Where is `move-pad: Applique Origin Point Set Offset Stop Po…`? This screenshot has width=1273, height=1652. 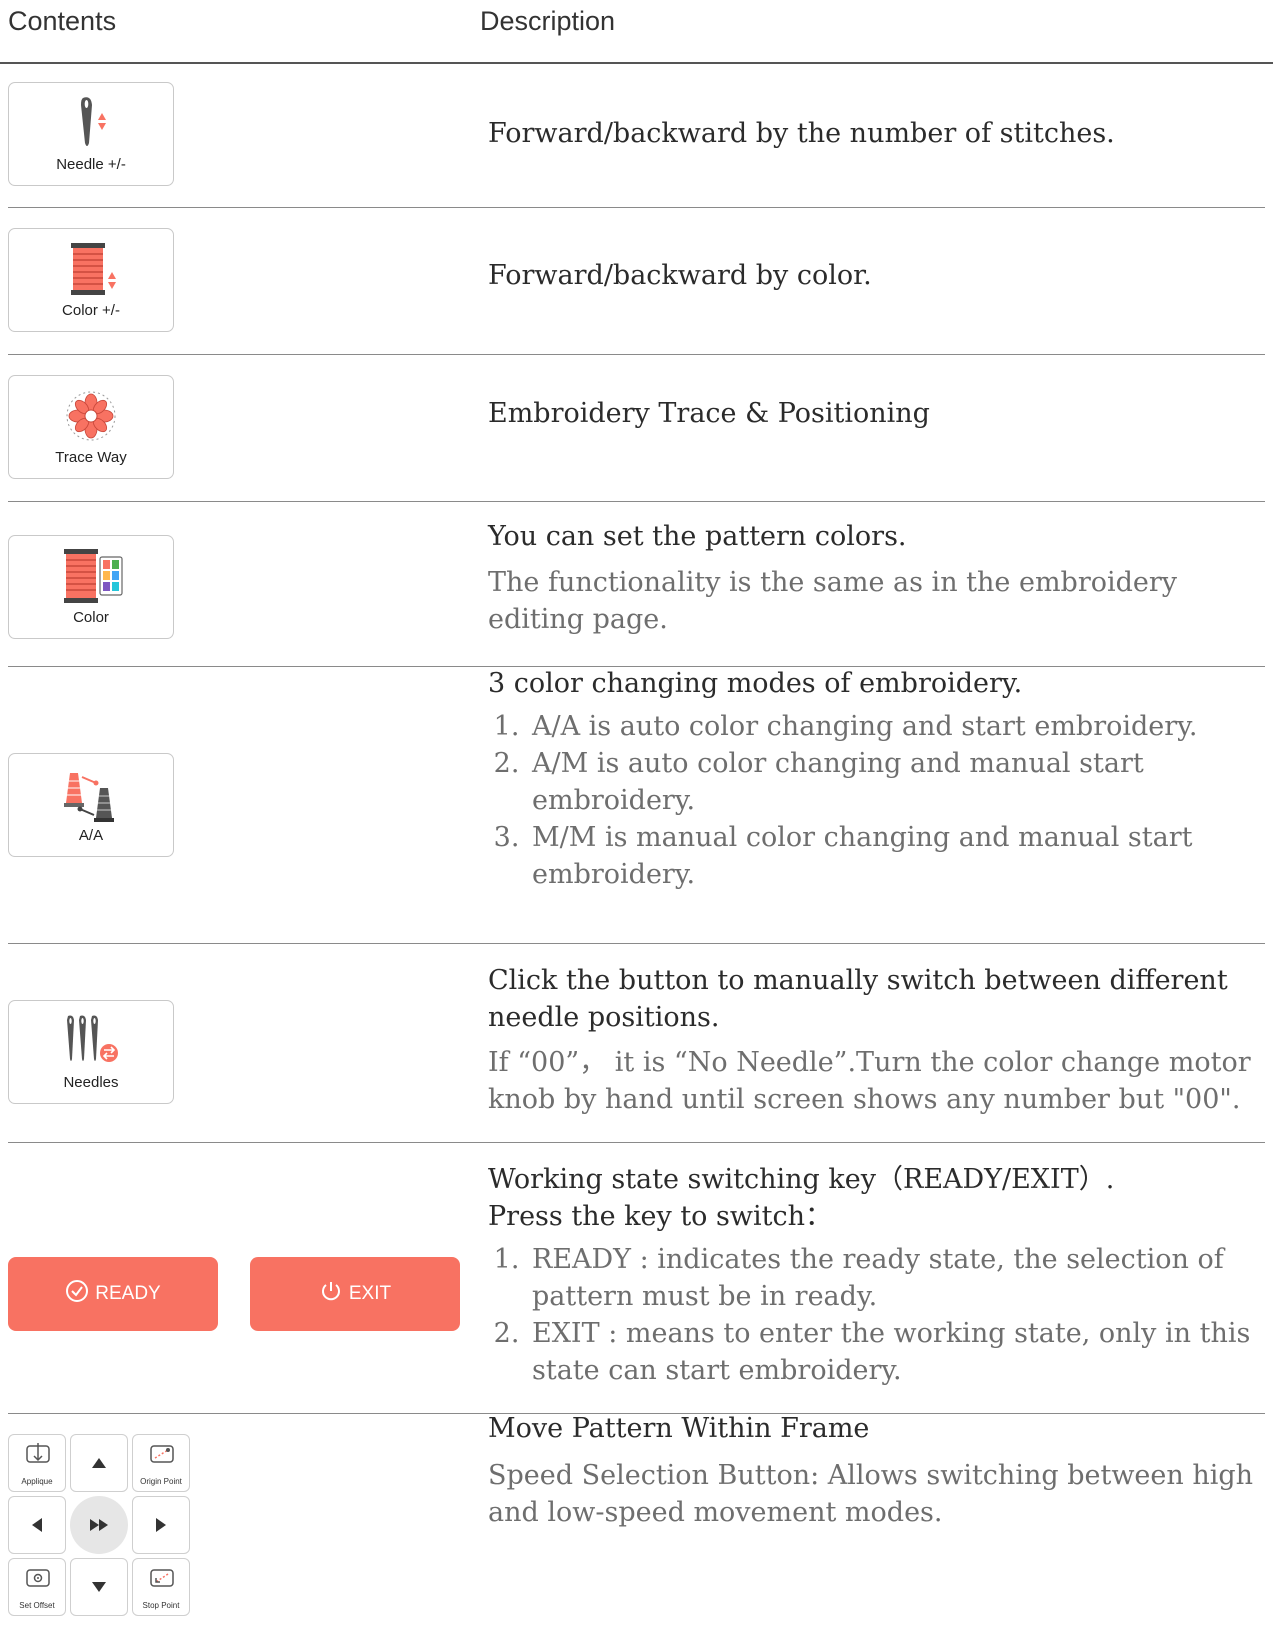
move-pad: Applique Origin Point Set Offset Stop Po… is located at coordinates (99, 1525).